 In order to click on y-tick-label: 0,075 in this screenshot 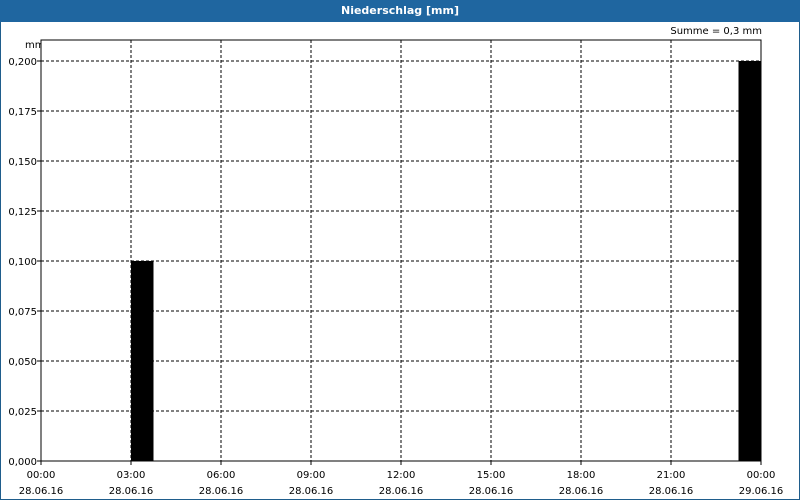, I will do `click(22, 312)`.